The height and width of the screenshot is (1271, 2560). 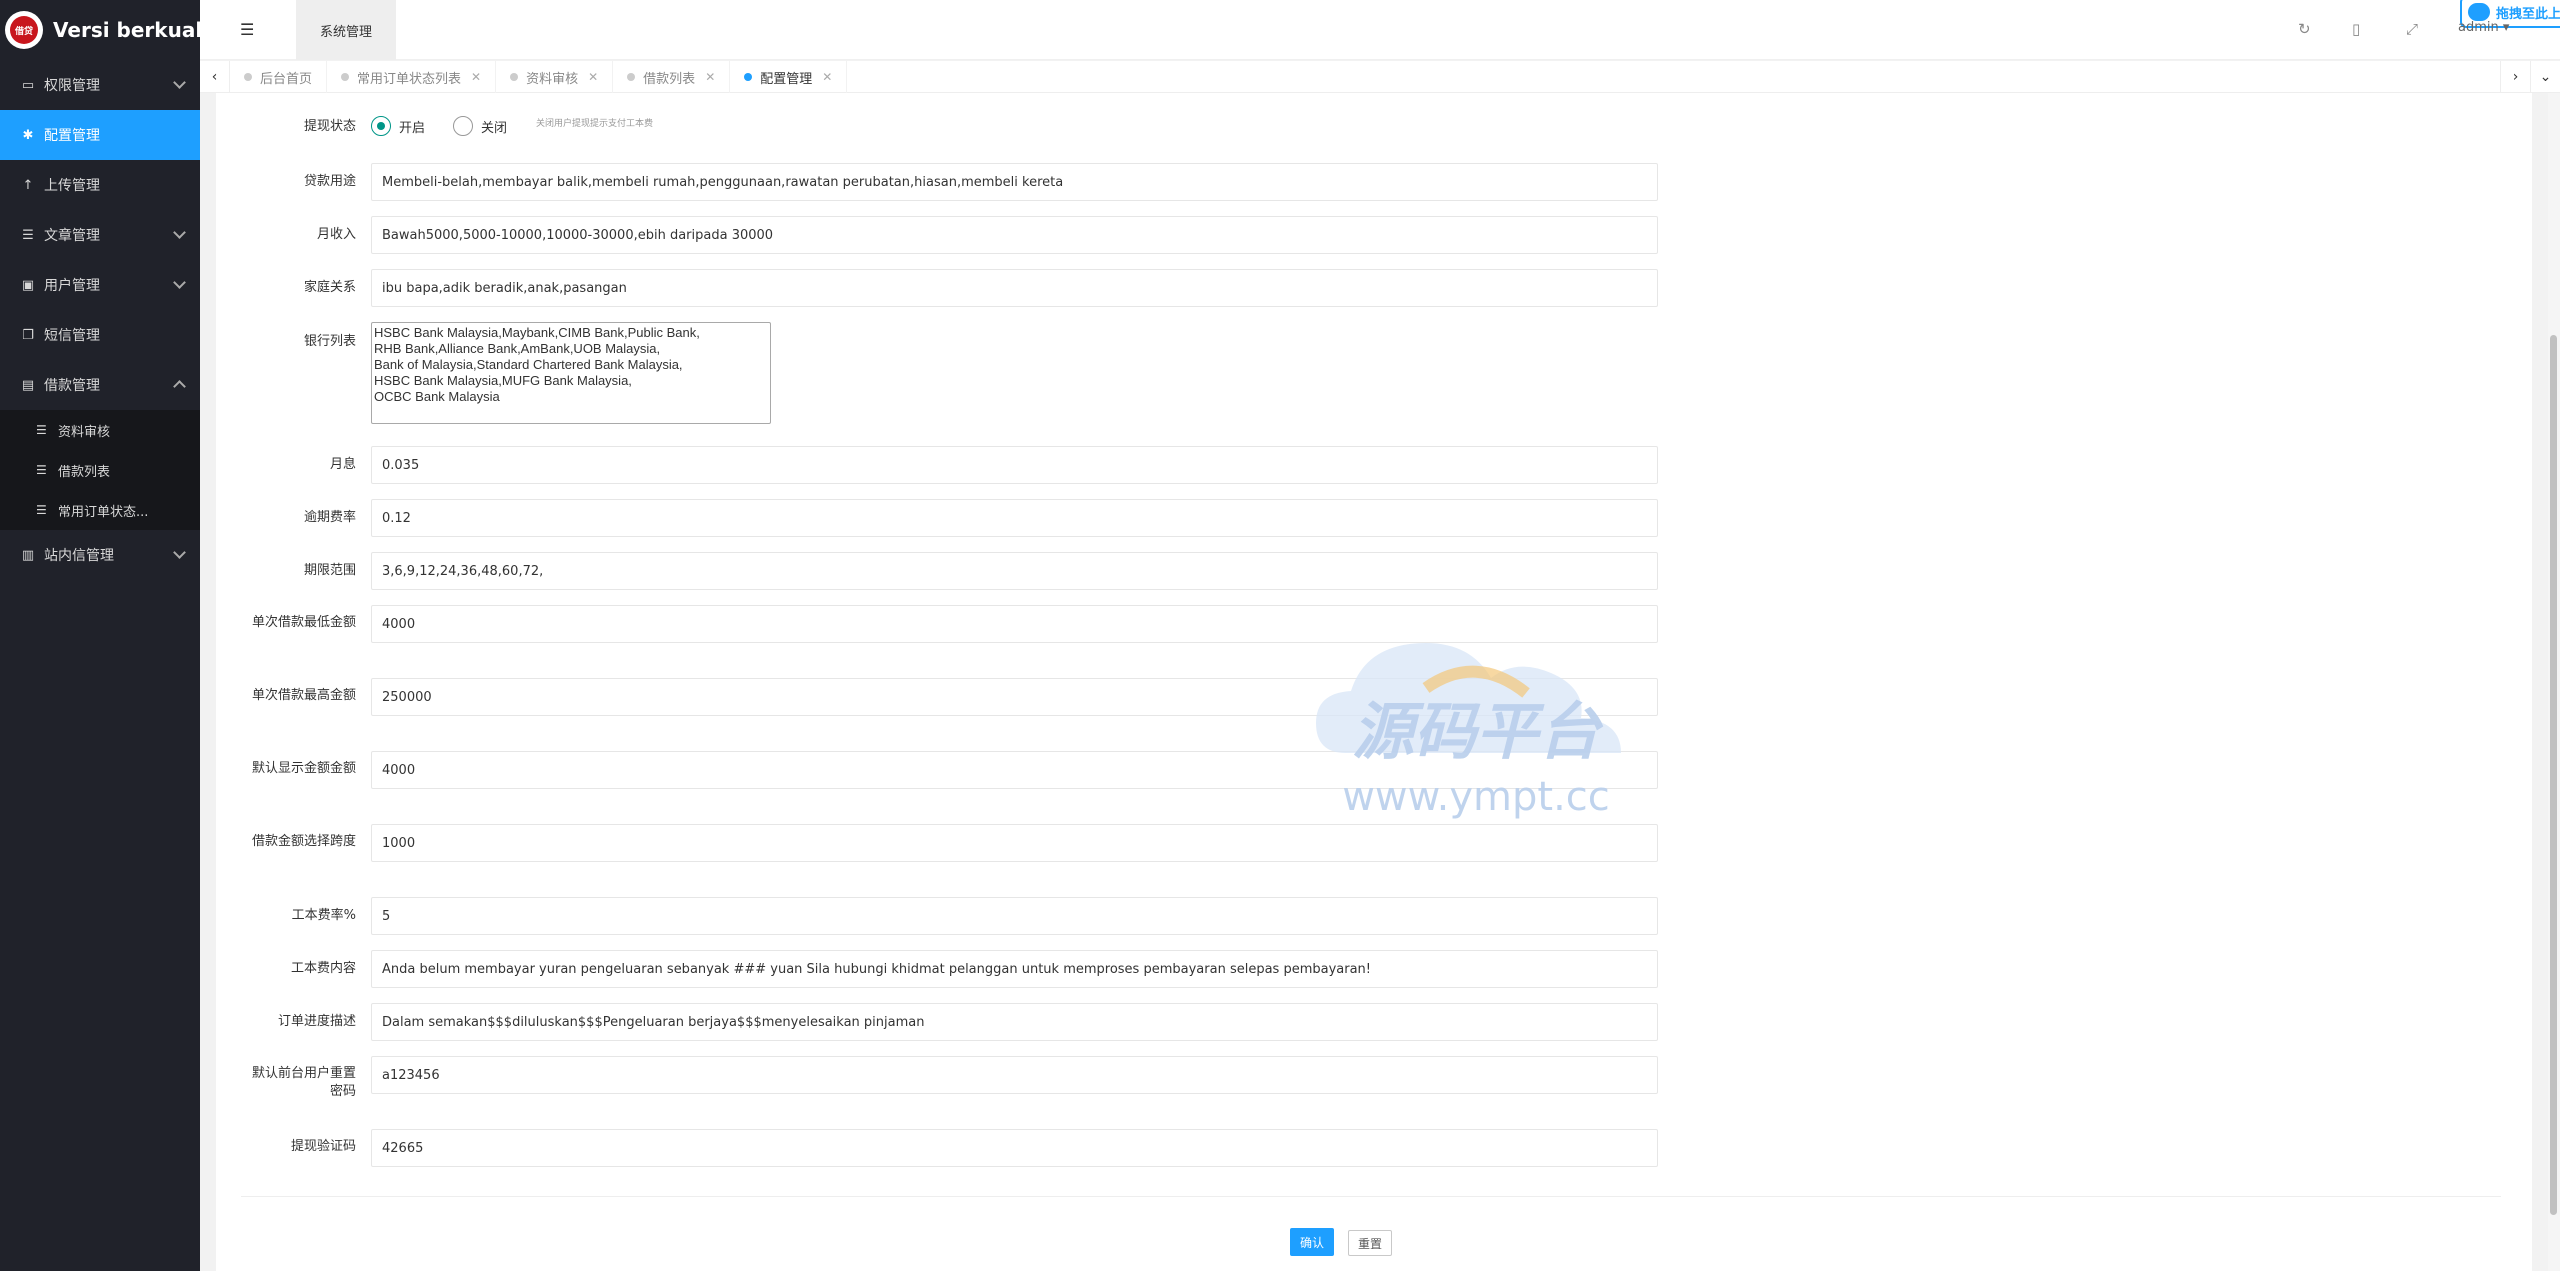 I want to click on sidebar-subitem-loan-list: ☰ 借款列表, so click(x=100, y=470).